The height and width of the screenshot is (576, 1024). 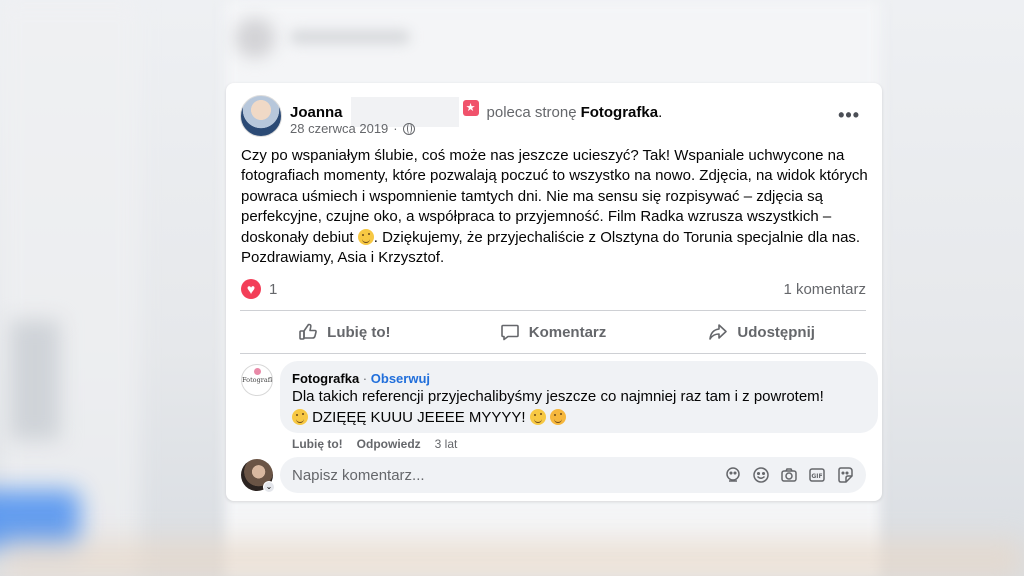 I want to click on comment-input: Napisz komentarz... GIF, so click(x=573, y=475).